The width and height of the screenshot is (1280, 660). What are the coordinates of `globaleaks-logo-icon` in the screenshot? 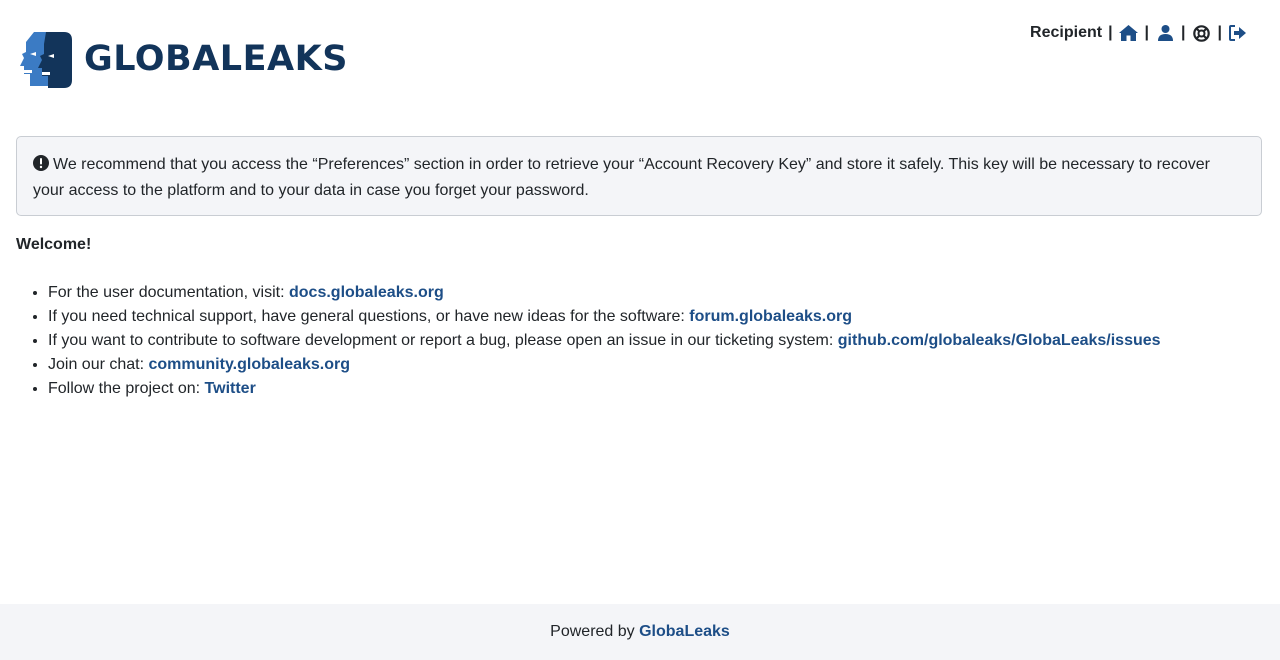 It's located at (46, 60).